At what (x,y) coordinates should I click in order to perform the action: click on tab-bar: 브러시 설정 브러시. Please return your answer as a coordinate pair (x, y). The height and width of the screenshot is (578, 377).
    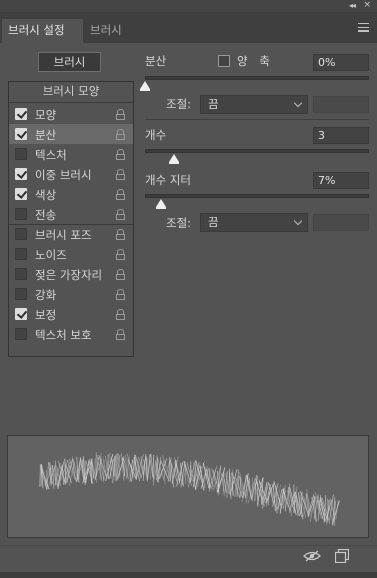
    Looking at the image, I should click on (188, 28).